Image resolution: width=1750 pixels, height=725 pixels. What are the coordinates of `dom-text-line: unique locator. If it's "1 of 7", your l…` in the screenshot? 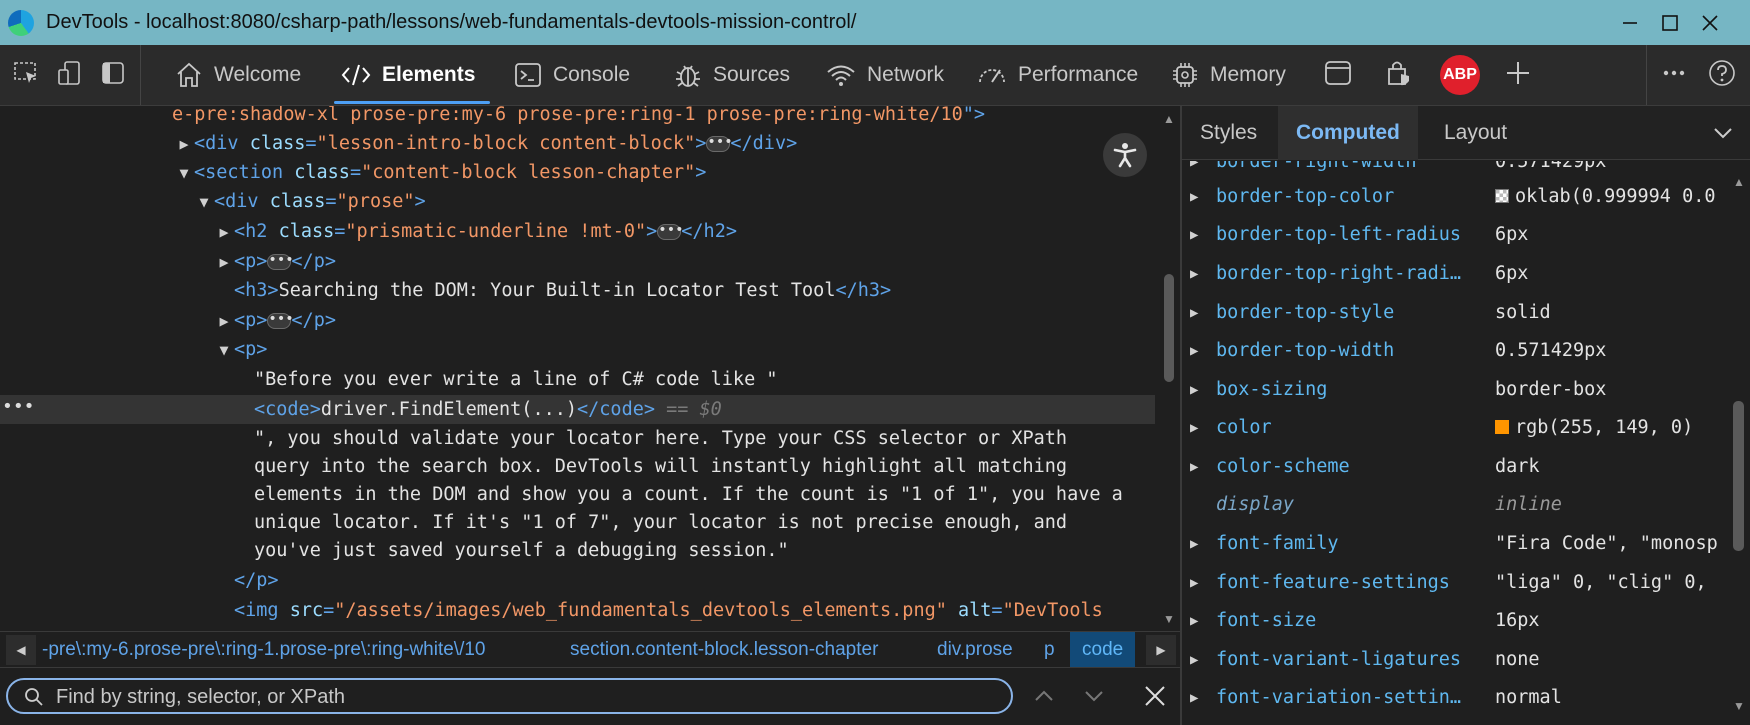 It's located at (577, 522).